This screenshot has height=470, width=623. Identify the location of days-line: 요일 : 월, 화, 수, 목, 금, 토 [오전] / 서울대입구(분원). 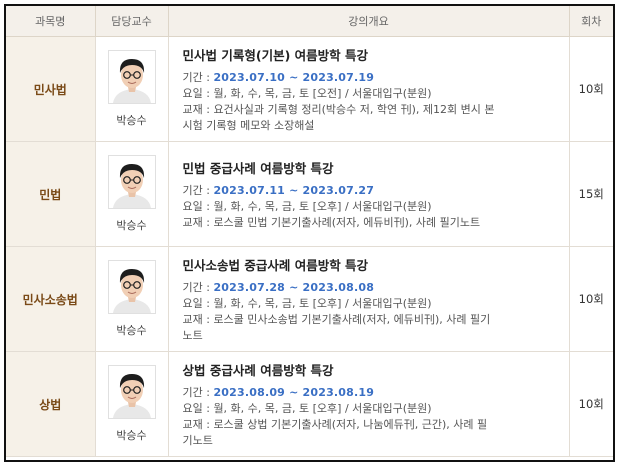
(307, 93).